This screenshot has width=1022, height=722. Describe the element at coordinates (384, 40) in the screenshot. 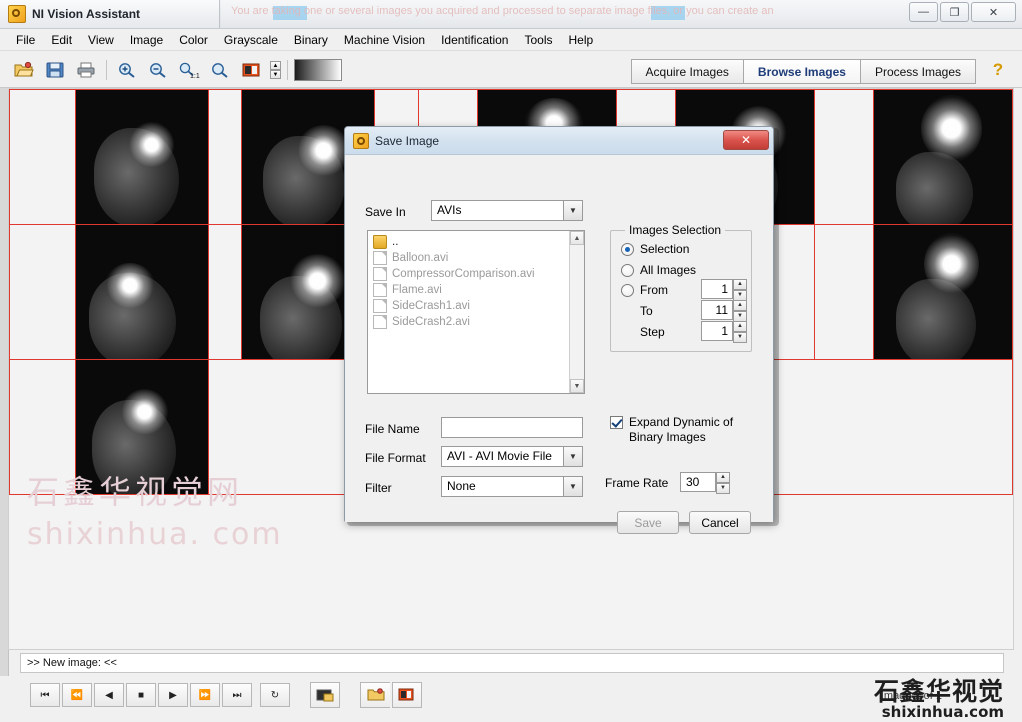

I see `menu-item-machine-vision: Machine Vision` at that location.